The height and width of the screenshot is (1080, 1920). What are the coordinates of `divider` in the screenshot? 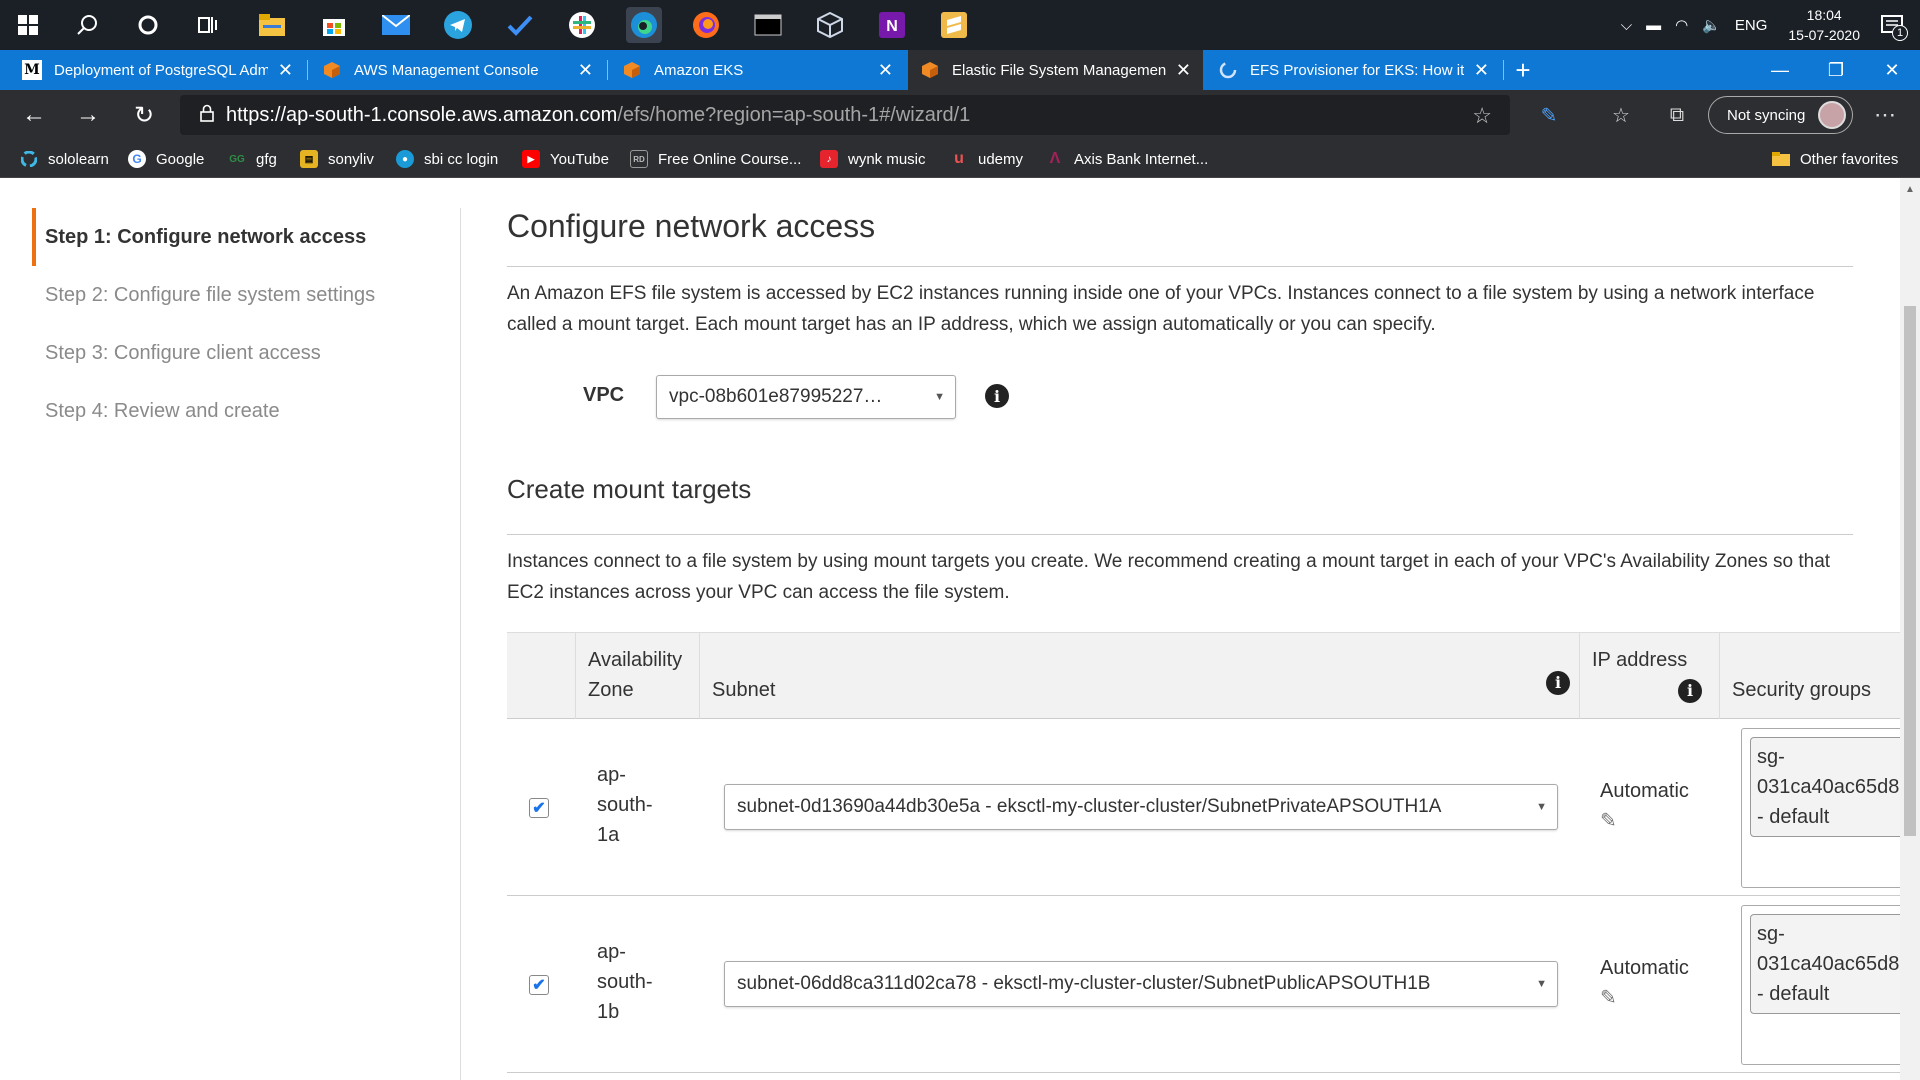 It's located at (1180, 534).